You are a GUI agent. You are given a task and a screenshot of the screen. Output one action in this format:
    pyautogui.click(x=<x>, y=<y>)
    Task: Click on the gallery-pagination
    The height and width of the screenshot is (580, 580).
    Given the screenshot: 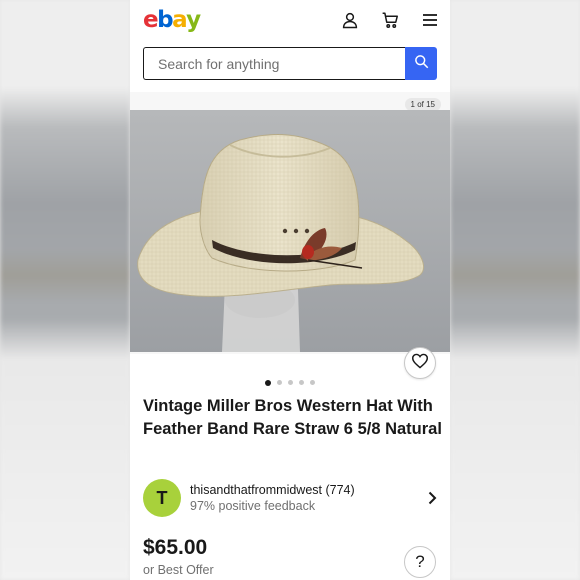 What is the action you would take?
    pyautogui.click(x=290, y=382)
    